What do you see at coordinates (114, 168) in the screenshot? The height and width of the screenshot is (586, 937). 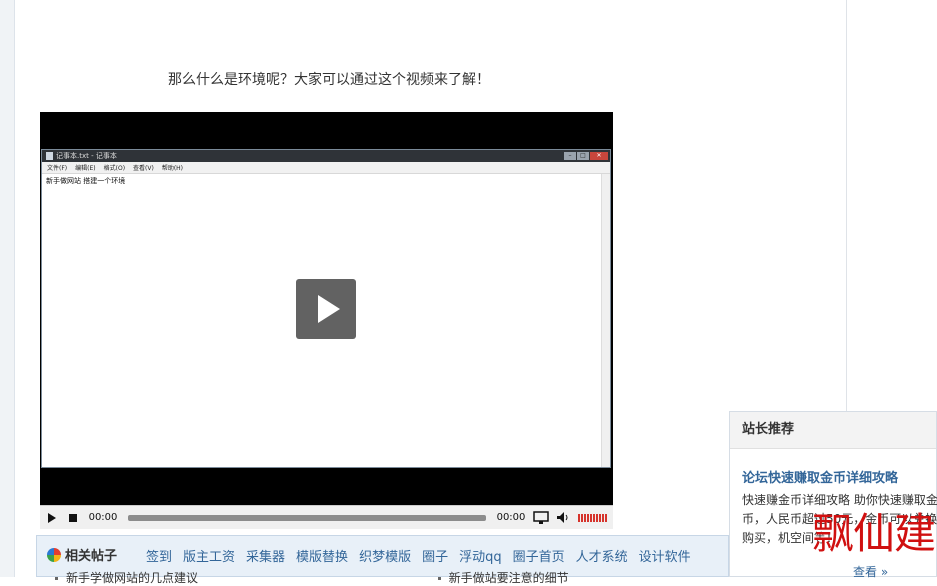 I see `menu-item: 格式(O)` at bounding box center [114, 168].